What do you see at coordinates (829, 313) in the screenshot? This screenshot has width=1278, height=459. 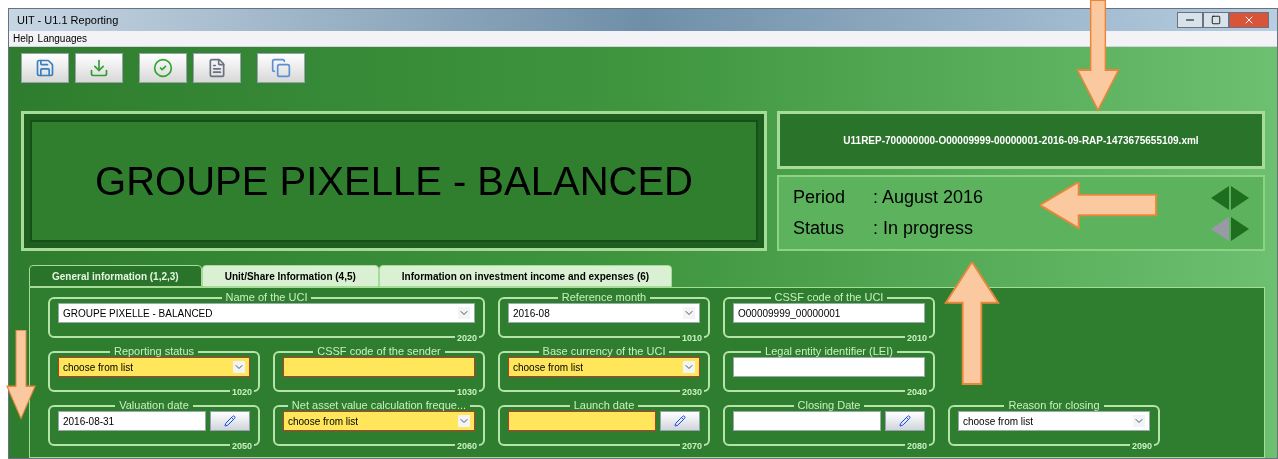 I see `input-field: O00009999_00000001` at bounding box center [829, 313].